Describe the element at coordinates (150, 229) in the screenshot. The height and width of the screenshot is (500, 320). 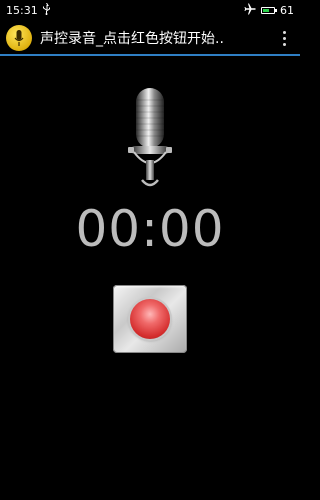
I see `recording-timer: 00:00` at that location.